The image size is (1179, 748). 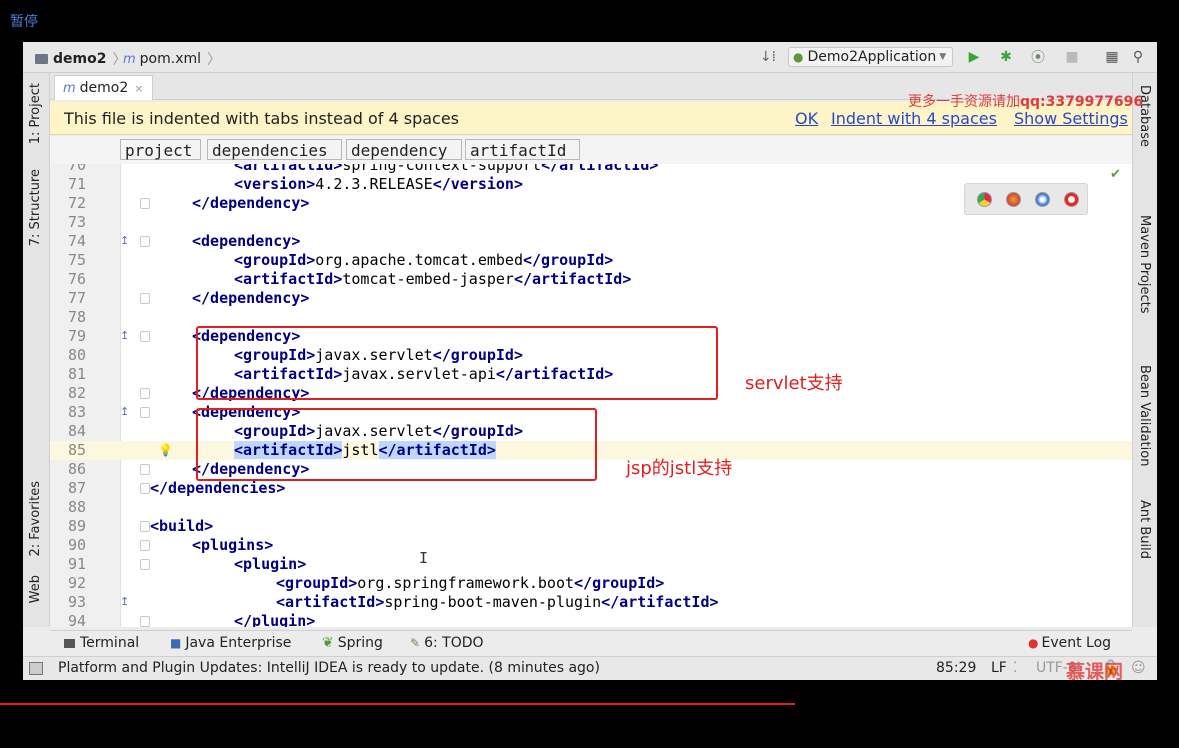 I want to click on imooc-logo: 慕课网, so click(x=1095, y=670).